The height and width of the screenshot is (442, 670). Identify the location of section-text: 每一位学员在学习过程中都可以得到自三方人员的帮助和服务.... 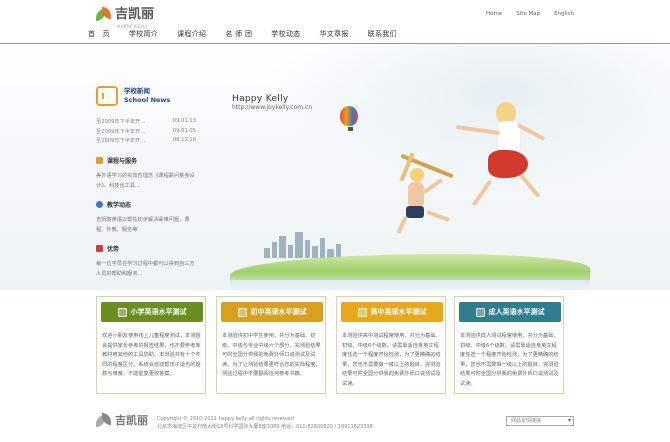
(145, 268).